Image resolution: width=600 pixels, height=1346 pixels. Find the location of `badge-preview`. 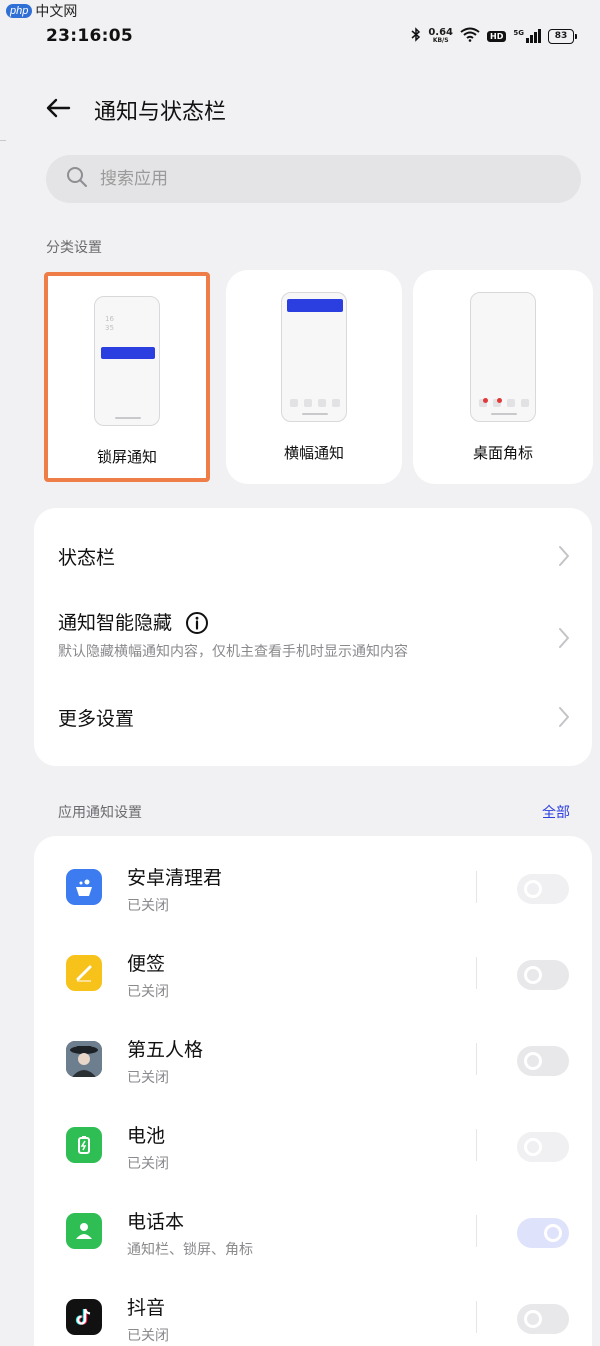

badge-preview is located at coordinates (503, 357).